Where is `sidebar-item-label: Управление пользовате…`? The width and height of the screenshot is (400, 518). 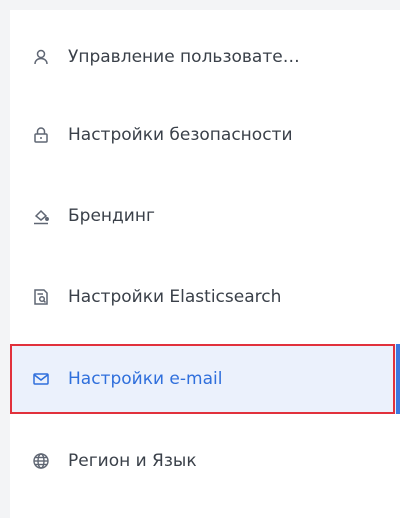
sidebar-item-label: Управление пользовате… is located at coordinates (184, 57).